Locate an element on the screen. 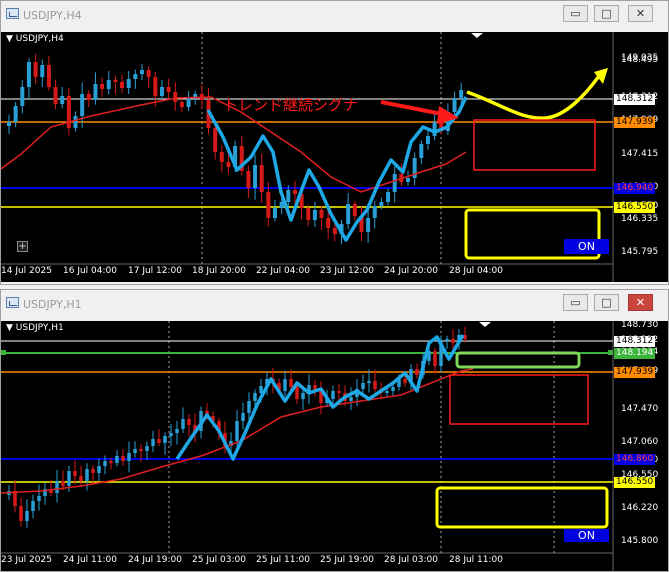  symbol-label: ▼ USDJPY,H1 is located at coordinates (35, 328).